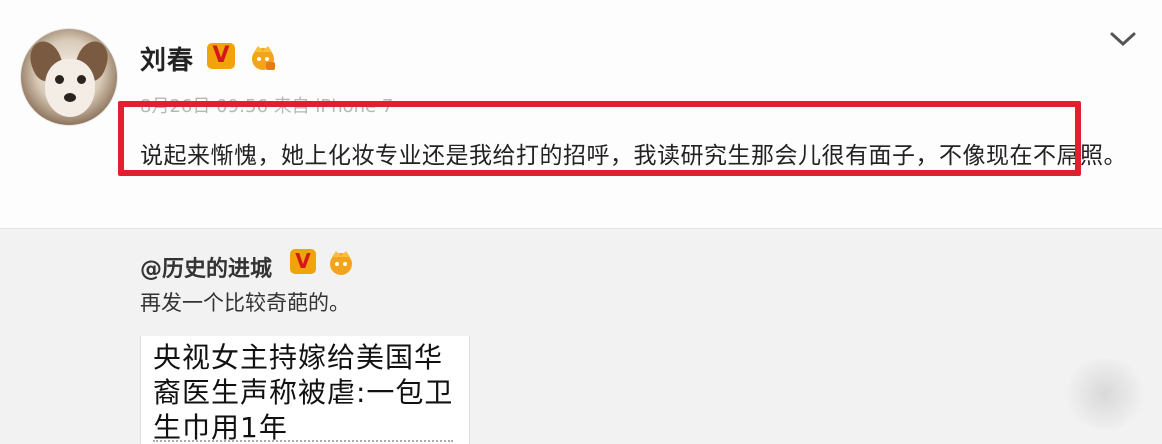 The width and height of the screenshot is (1162, 444). What do you see at coordinates (267, 106) in the screenshot?
I see `post-meta: 8月26日 09:56 来自 iPhone 7` at bounding box center [267, 106].